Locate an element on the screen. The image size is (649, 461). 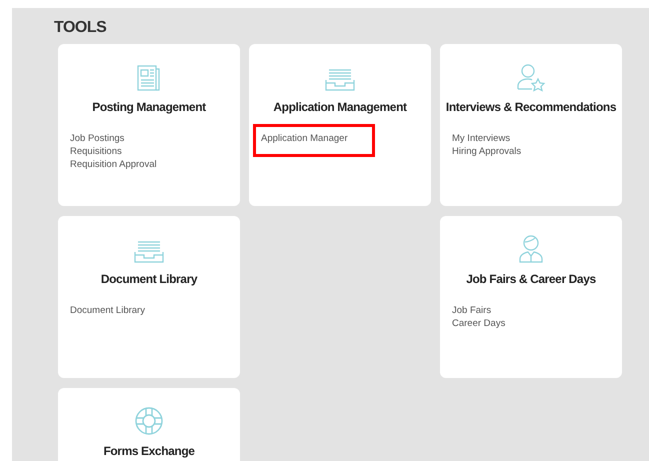
tool-link: Job Fairs is located at coordinates (472, 310).